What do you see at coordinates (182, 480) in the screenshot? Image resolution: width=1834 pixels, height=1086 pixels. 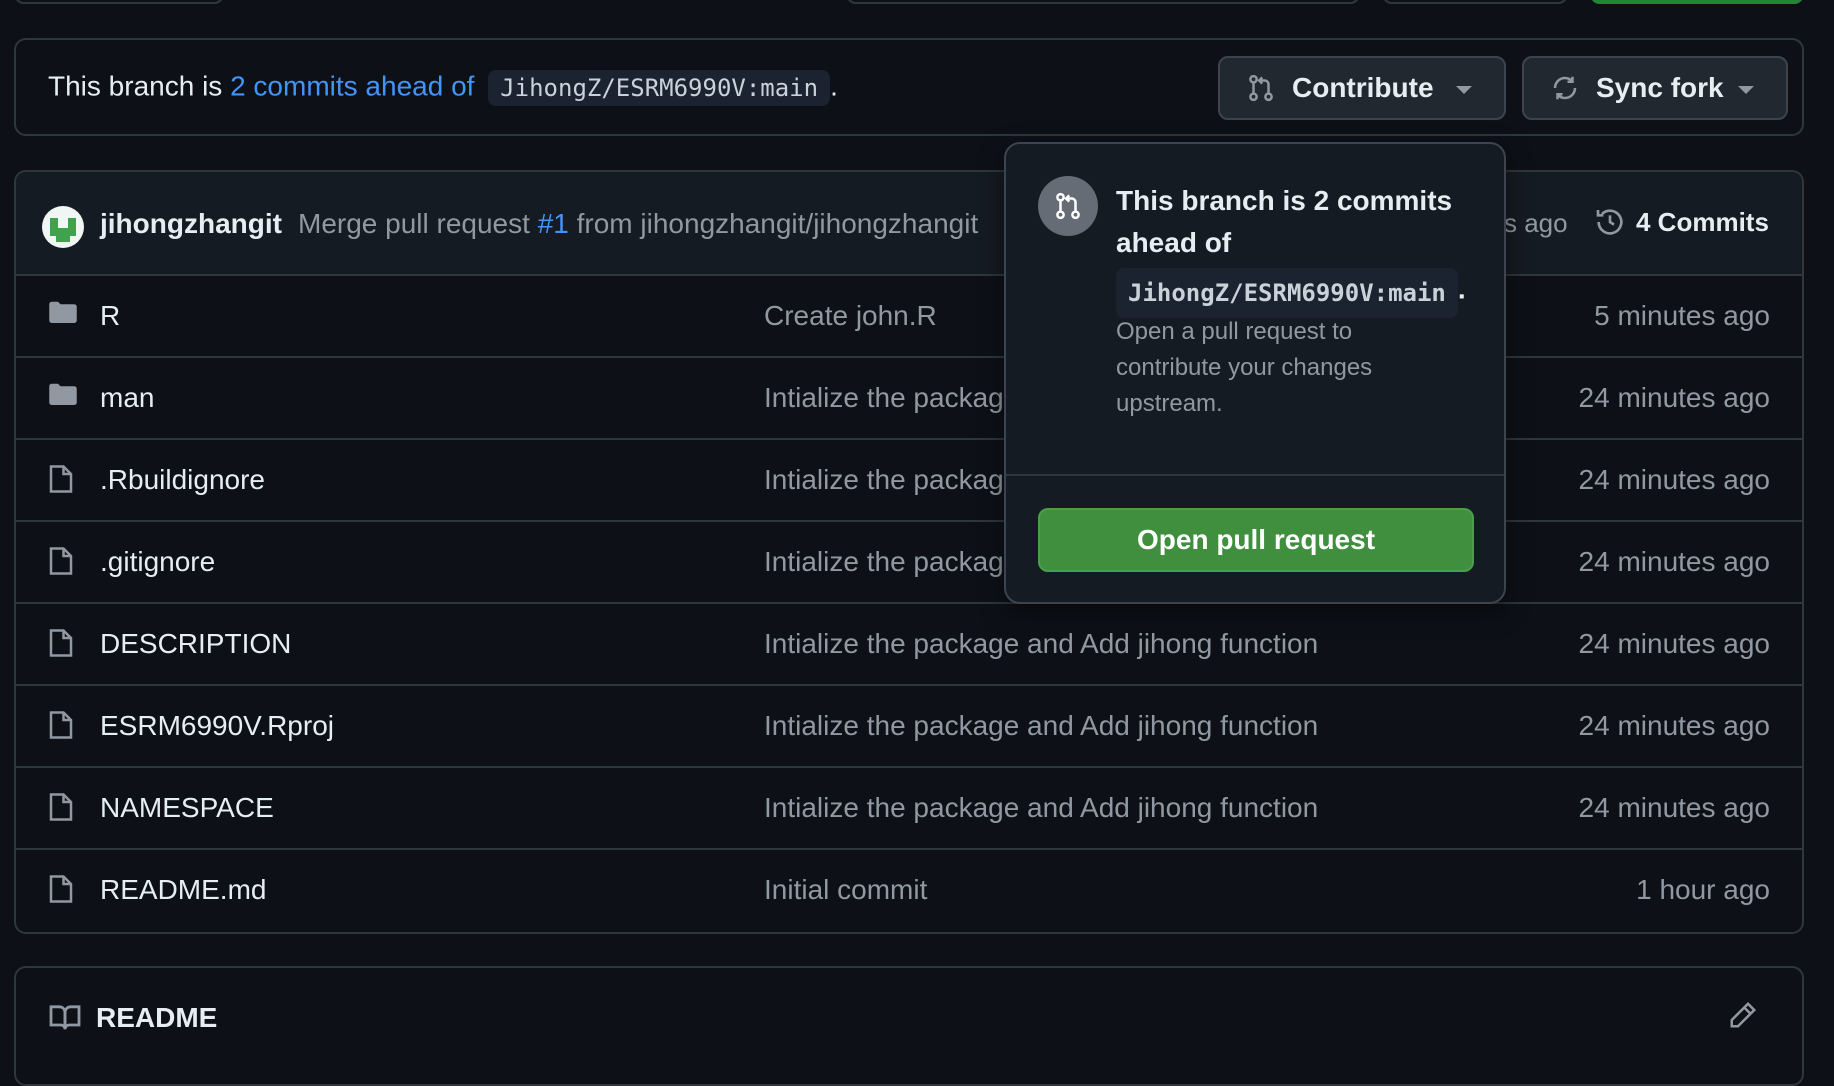 I see `file-name-link: .Rbuildignore` at bounding box center [182, 480].